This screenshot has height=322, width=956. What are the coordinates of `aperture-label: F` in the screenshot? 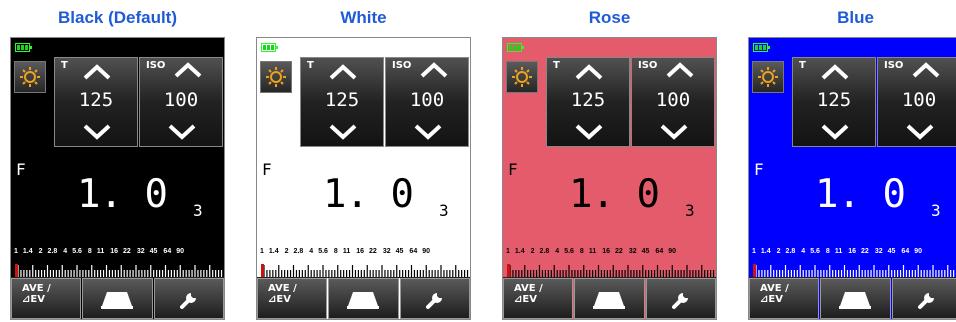 It's located at (267, 169).